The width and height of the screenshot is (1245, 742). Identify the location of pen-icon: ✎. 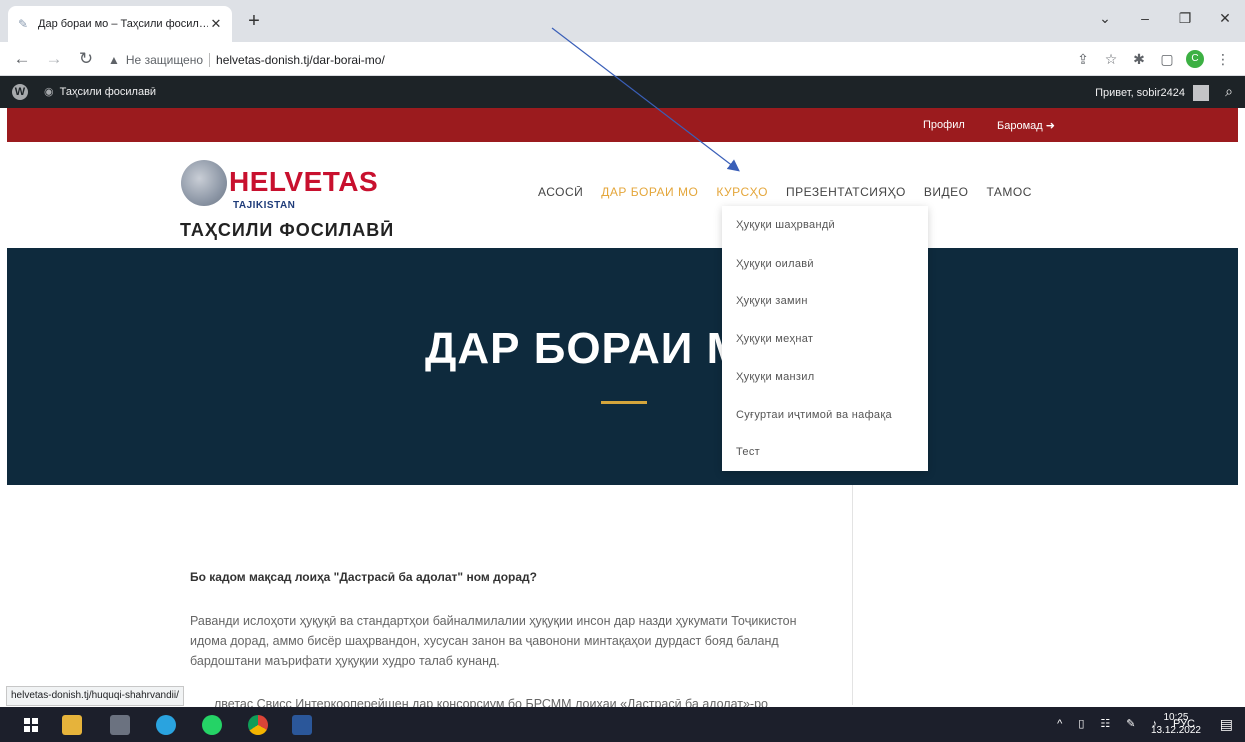
(1130, 723).